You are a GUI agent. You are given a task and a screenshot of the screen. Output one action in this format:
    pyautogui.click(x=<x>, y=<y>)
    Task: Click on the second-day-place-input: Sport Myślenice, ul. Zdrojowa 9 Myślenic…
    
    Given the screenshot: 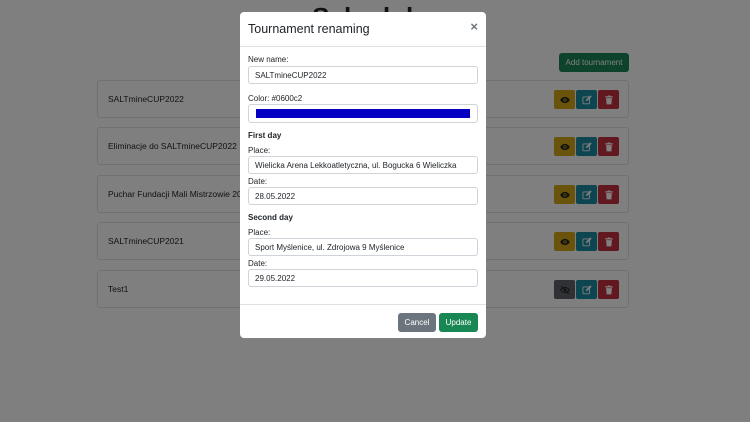 What is the action you would take?
    pyautogui.click(x=363, y=247)
    